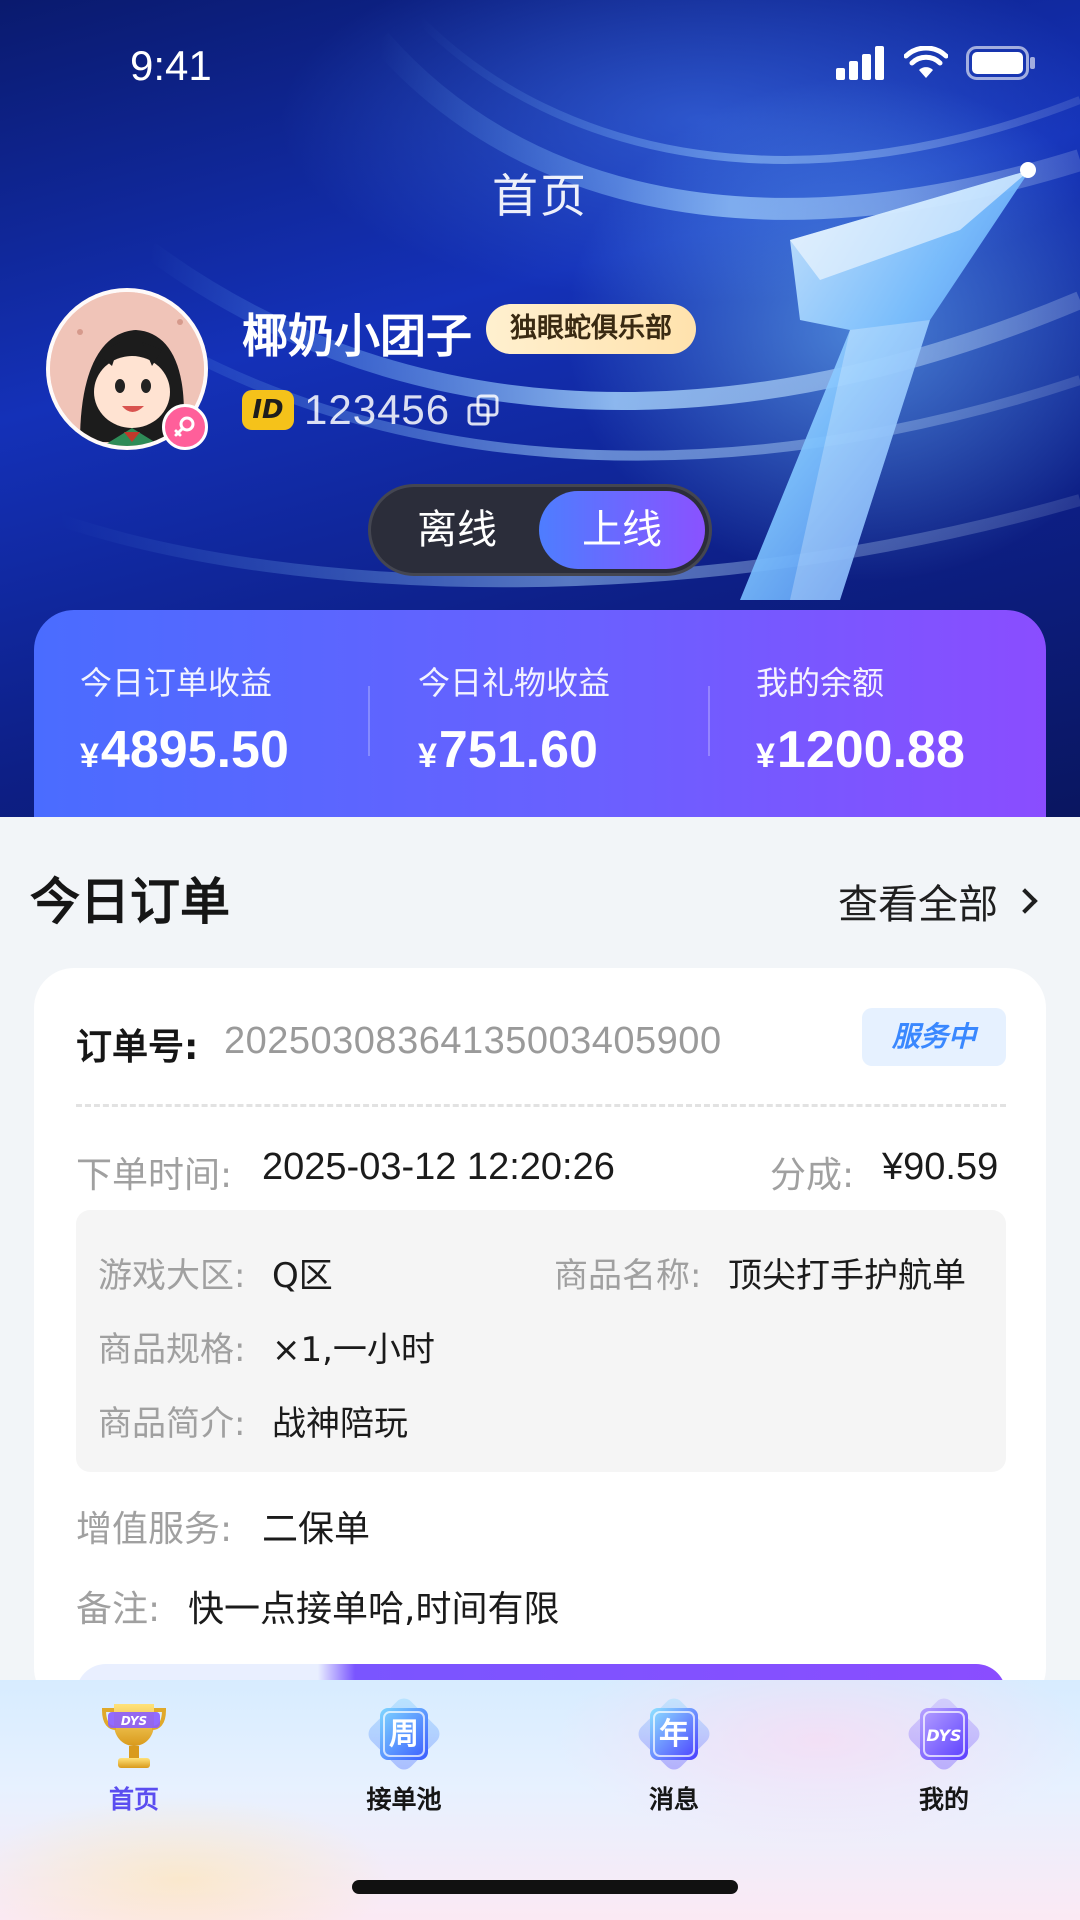  I want to click on online-status-toggle: 离线 上线, so click(540, 530).